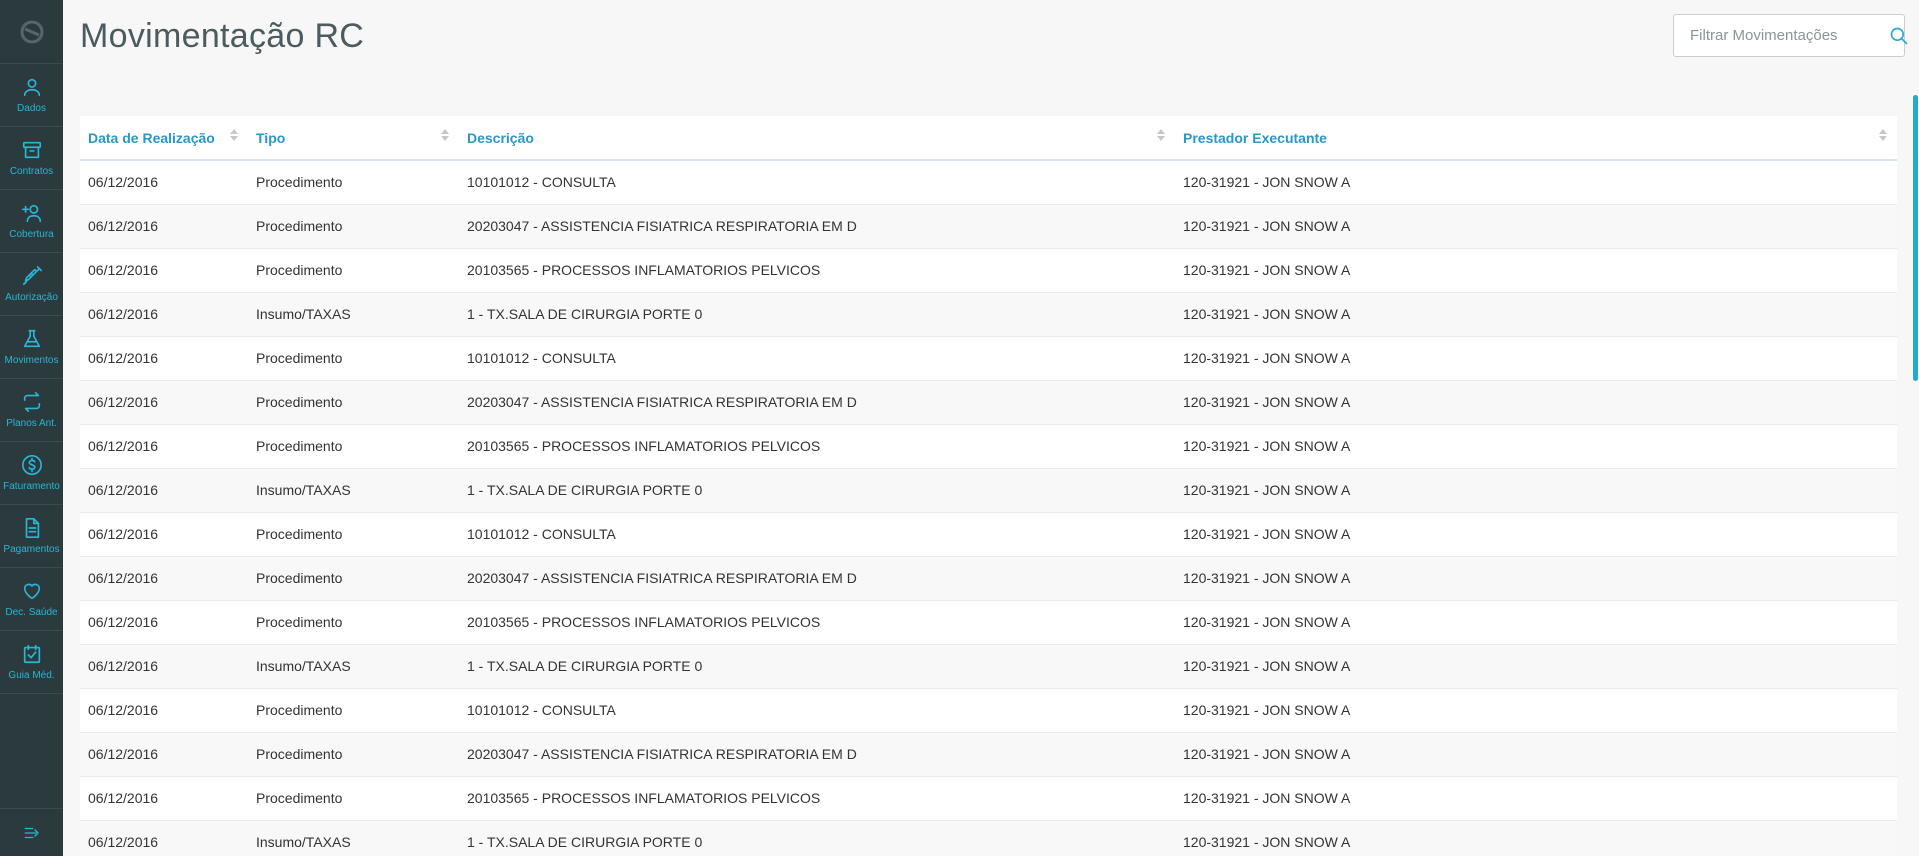 Image resolution: width=1919 pixels, height=856 pixels. I want to click on expand-menu-icon, so click(31, 832).